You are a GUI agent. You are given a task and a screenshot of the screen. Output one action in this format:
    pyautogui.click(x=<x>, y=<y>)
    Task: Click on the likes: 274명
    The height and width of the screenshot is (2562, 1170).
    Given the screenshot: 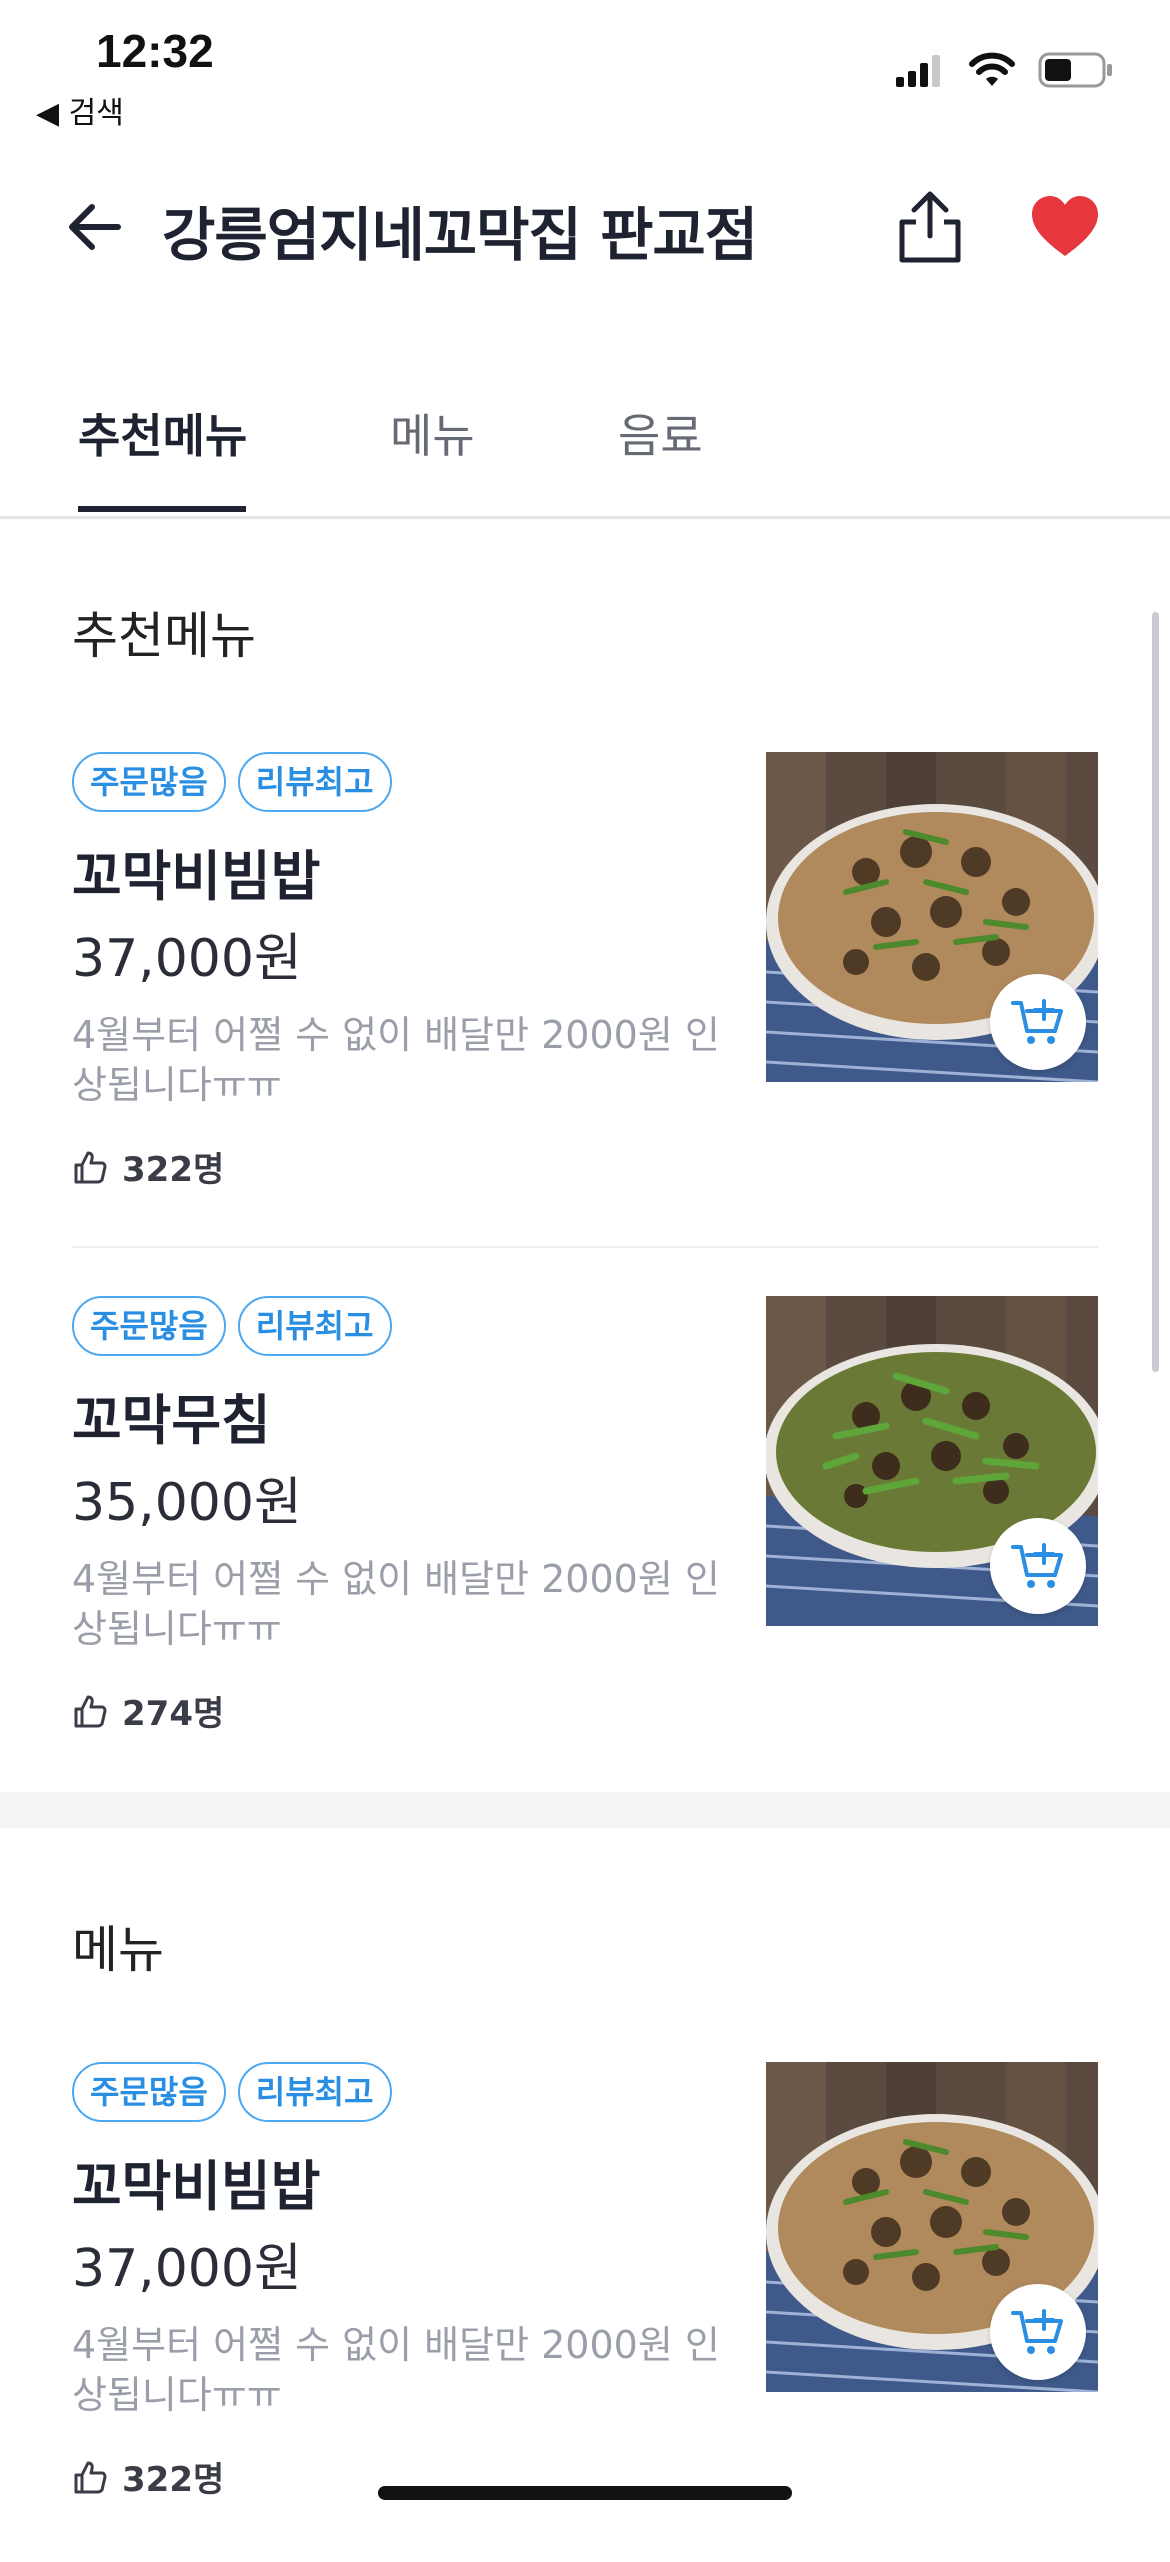 What is the action you would take?
    pyautogui.click(x=148, y=1710)
    